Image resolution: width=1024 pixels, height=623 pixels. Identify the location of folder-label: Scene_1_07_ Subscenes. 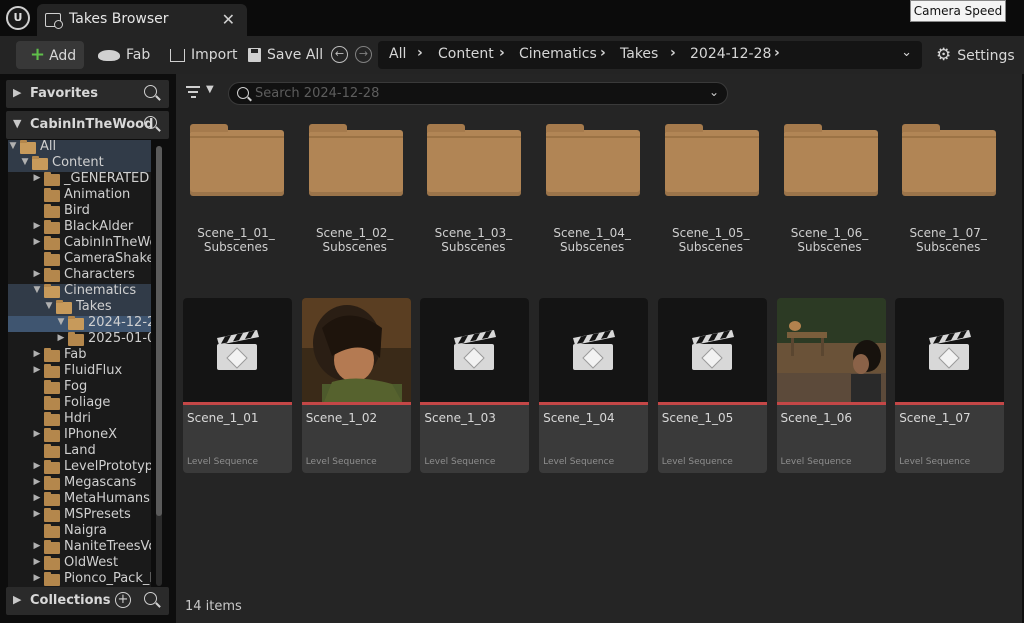
(948, 240).